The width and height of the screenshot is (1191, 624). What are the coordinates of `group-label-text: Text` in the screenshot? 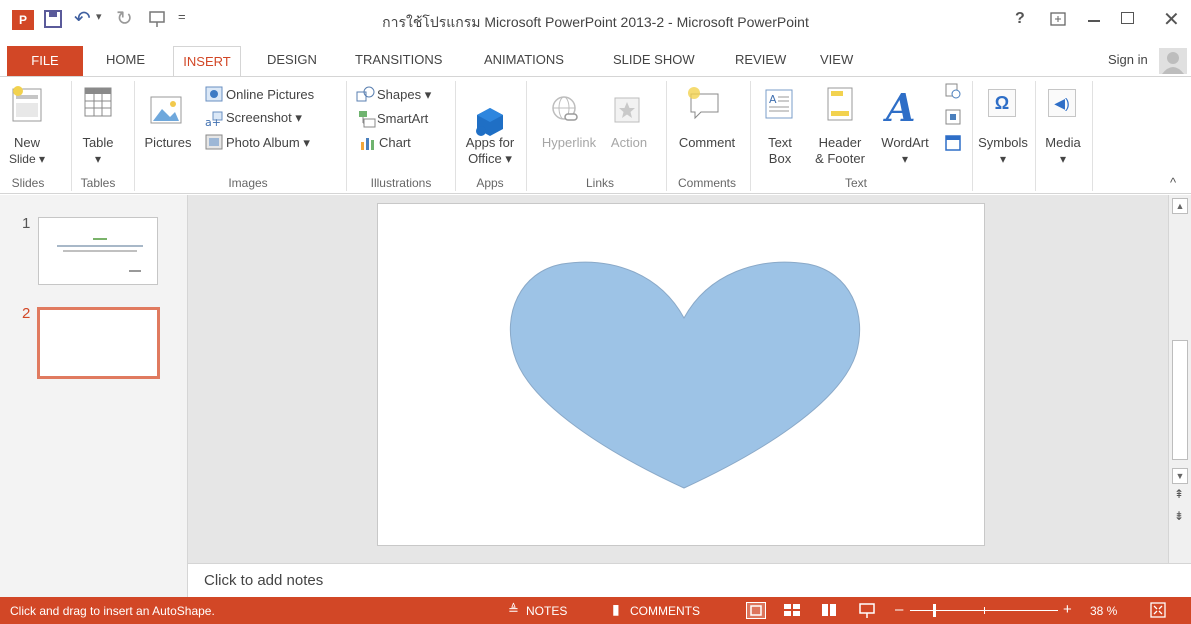 It's located at (855, 183).